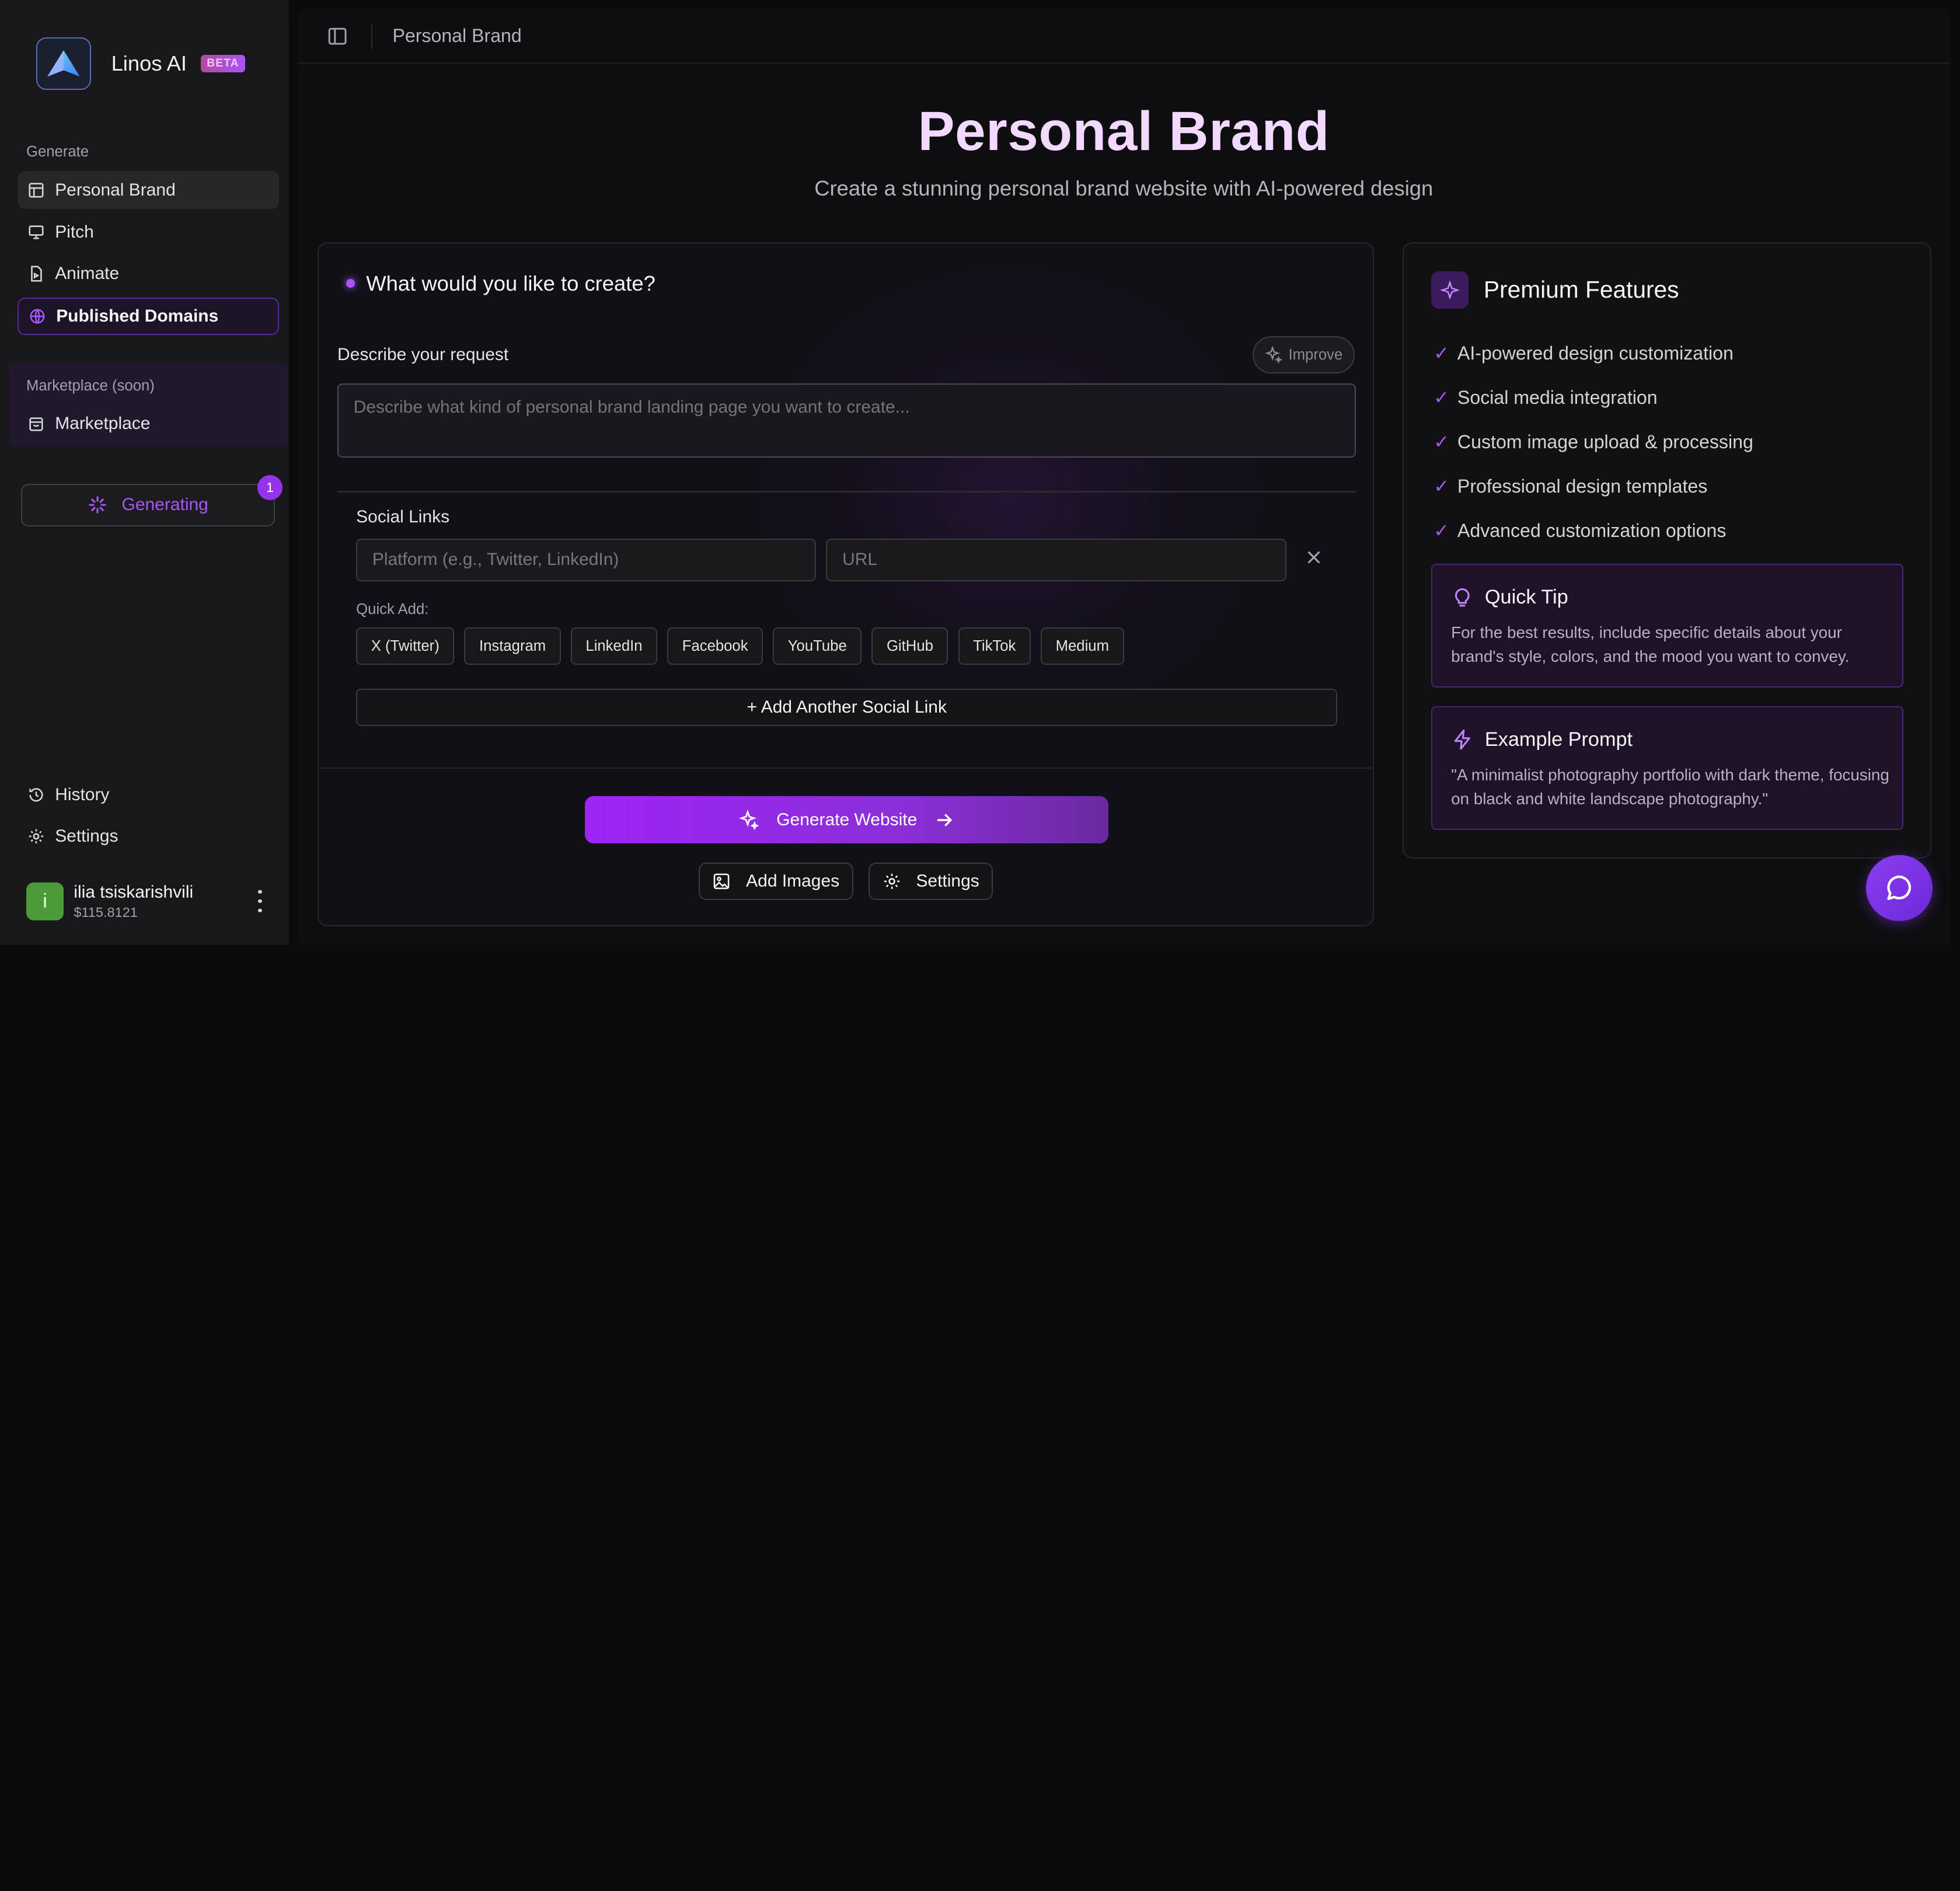 This screenshot has width=1960, height=1891. I want to click on sidebar-item-published-domains: Published Domains, so click(148, 316).